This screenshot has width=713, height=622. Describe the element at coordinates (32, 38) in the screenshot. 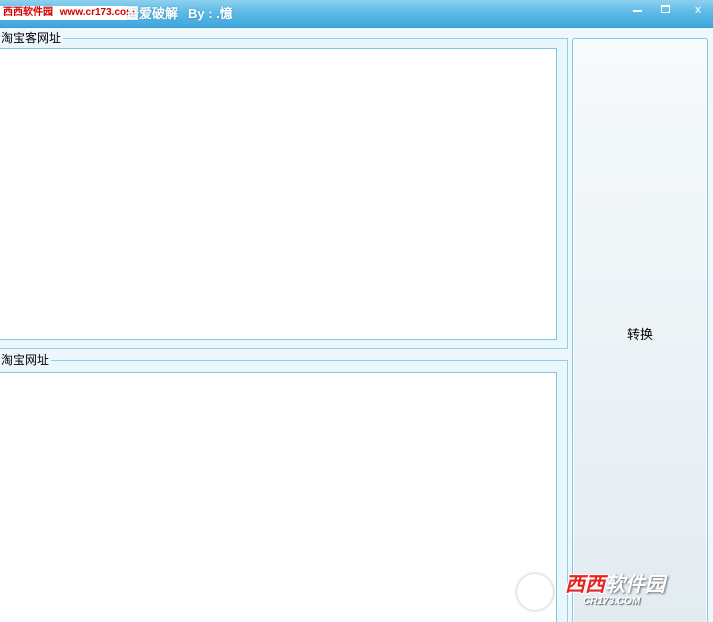

I see `taobaoke-url-label: 淘宝客网址` at that location.